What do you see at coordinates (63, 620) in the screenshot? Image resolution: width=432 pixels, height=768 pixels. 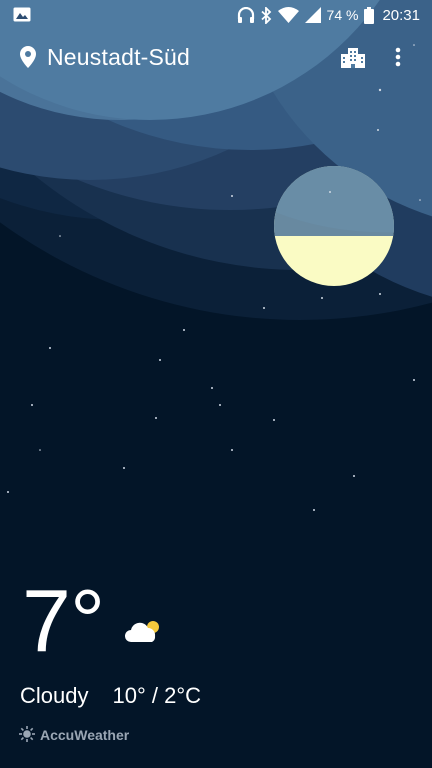 I see `current-temperature: 7°` at bounding box center [63, 620].